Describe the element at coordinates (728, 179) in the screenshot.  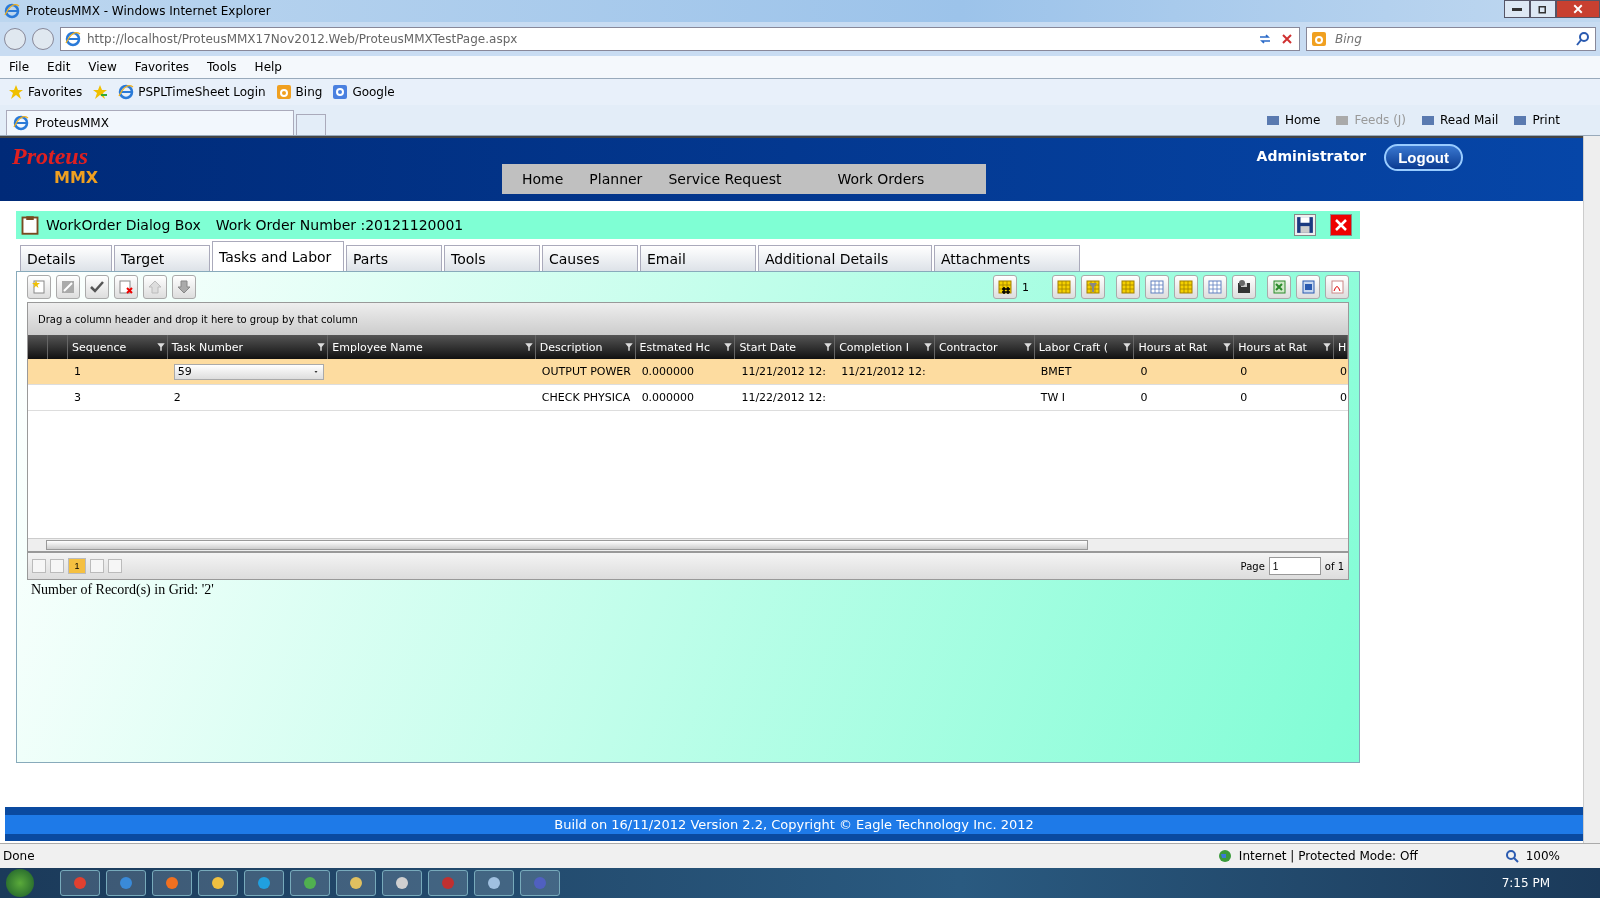
I see `nav-link: Service Request` at that location.